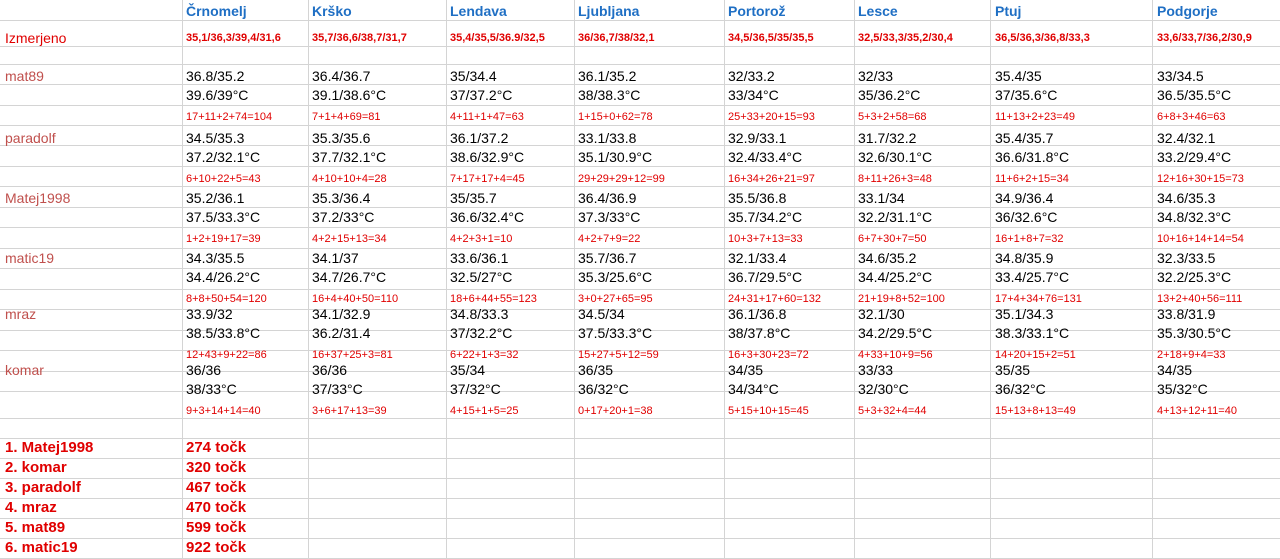 The image size is (1280, 559). Describe the element at coordinates (615, 299) in the screenshot. I see `score-formula: 3+0+27+65=95` at that location.